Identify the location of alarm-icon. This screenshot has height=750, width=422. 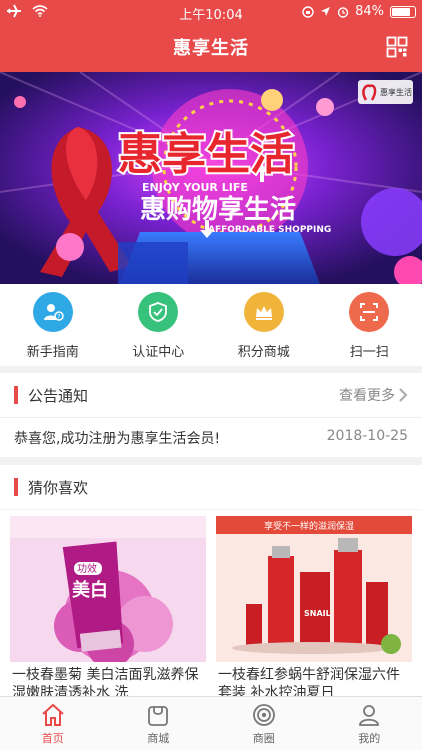
(343, 12).